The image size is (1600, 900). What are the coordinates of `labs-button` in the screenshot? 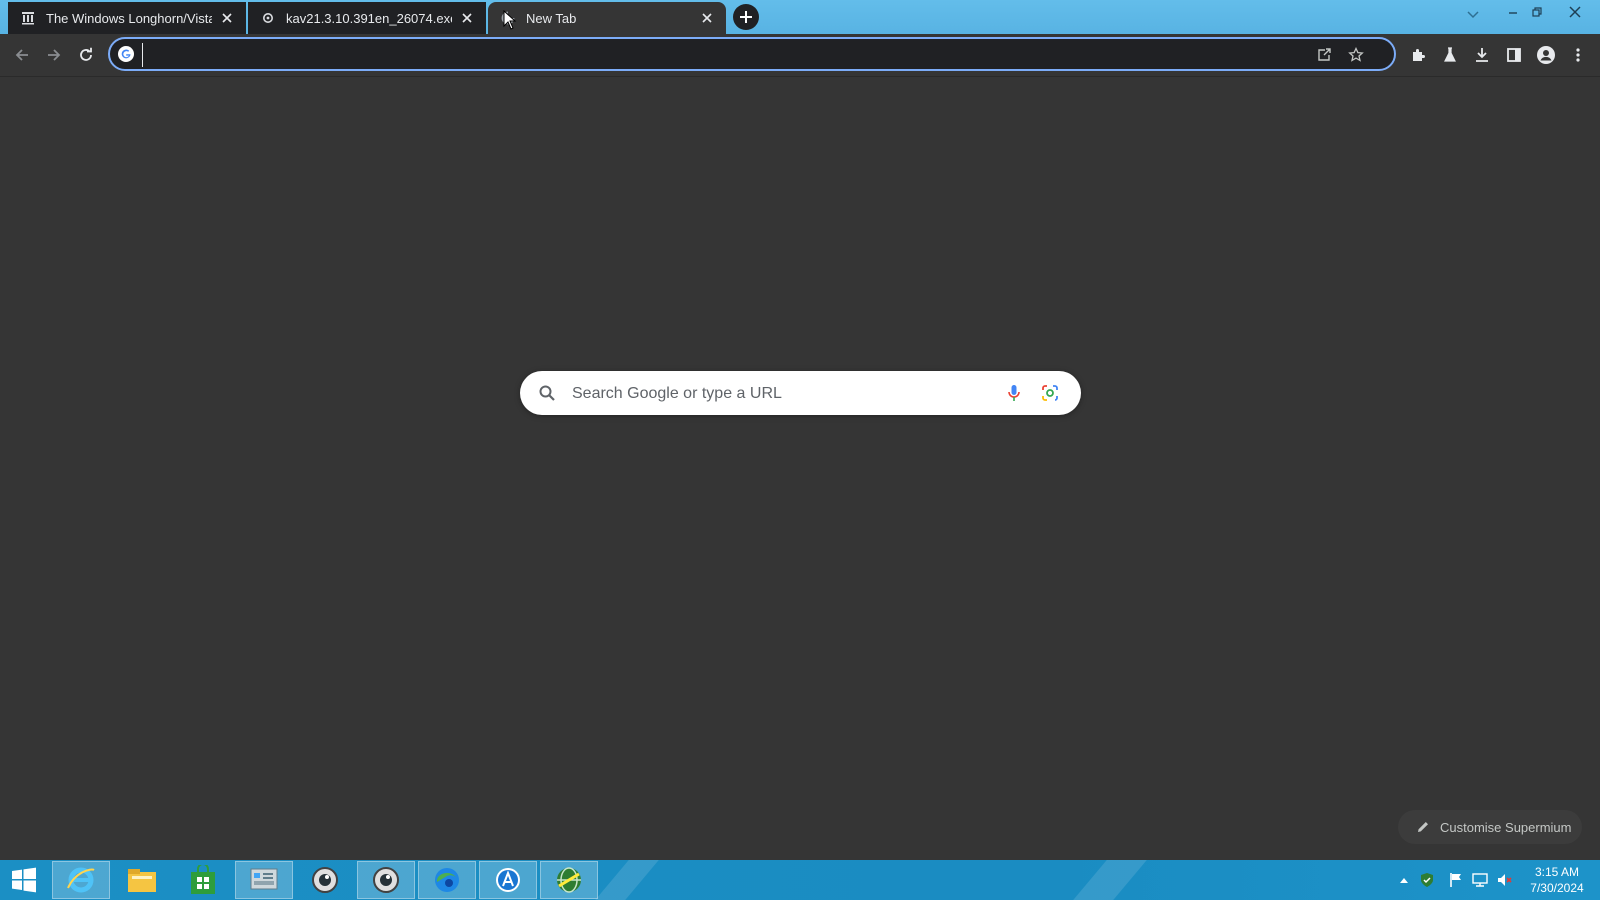 It's located at (1450, 55).